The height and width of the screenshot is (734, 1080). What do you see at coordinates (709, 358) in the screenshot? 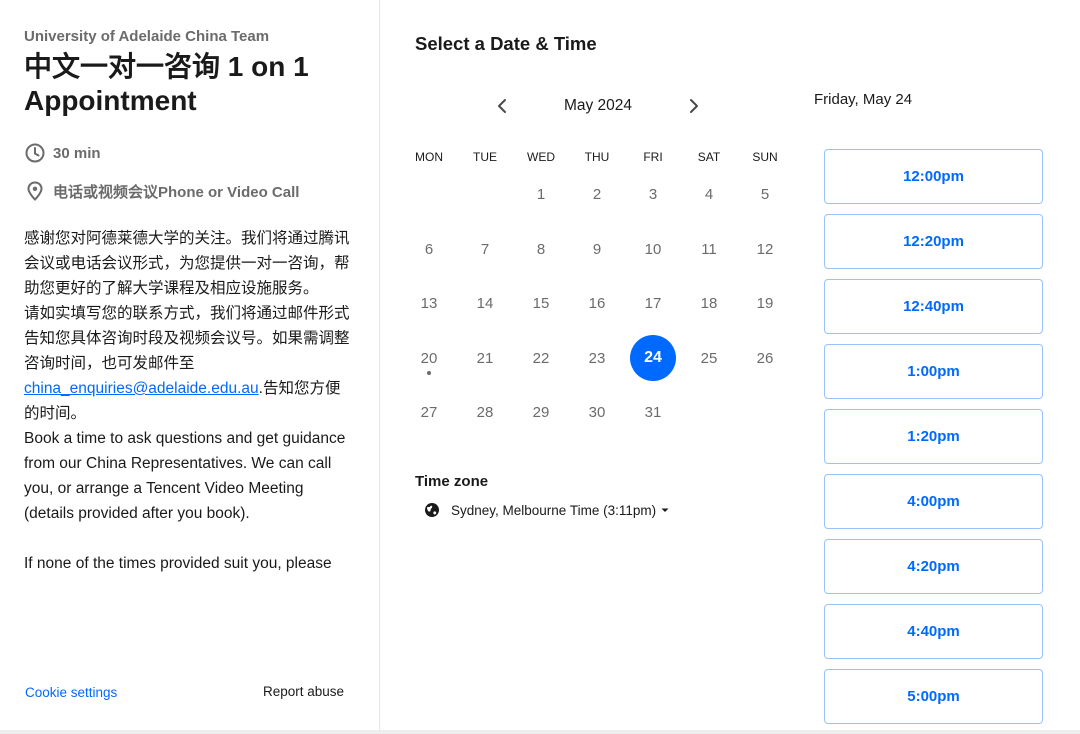
I see `calendar-day: 25` at bounding box center [709, 358].